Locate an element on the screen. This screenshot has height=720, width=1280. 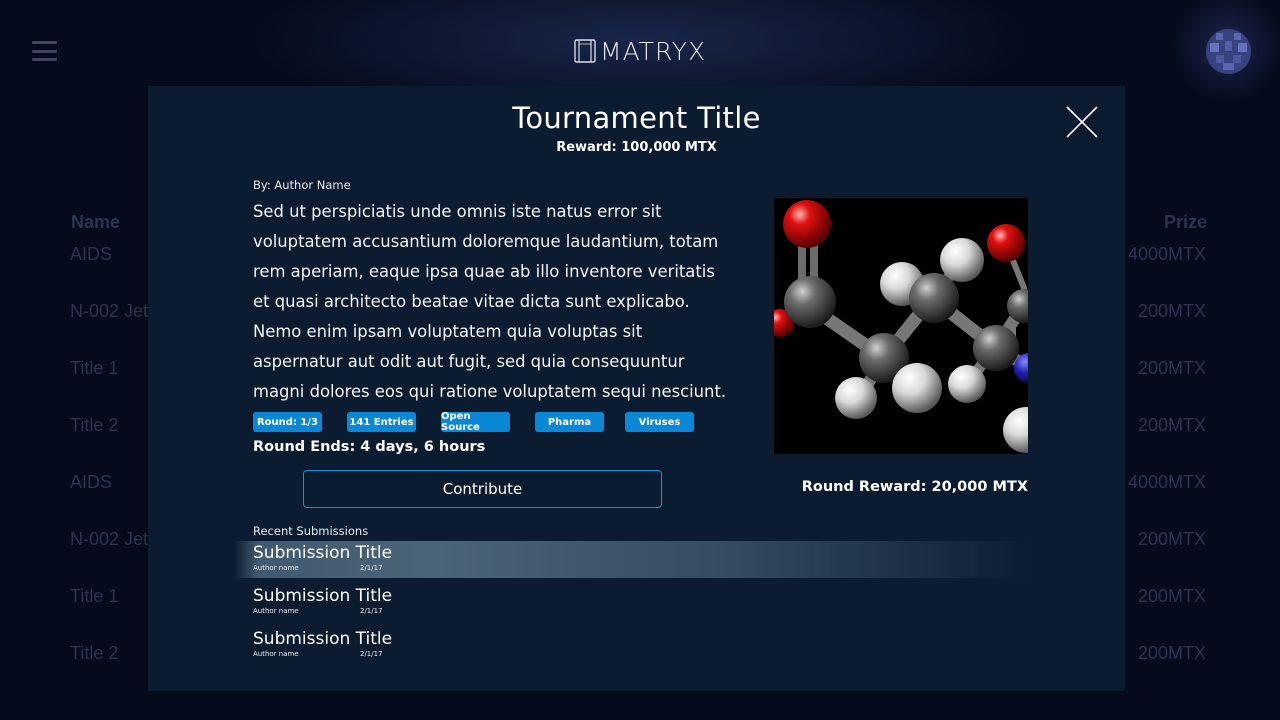
molecule-image is located at coordinates (901, 326).